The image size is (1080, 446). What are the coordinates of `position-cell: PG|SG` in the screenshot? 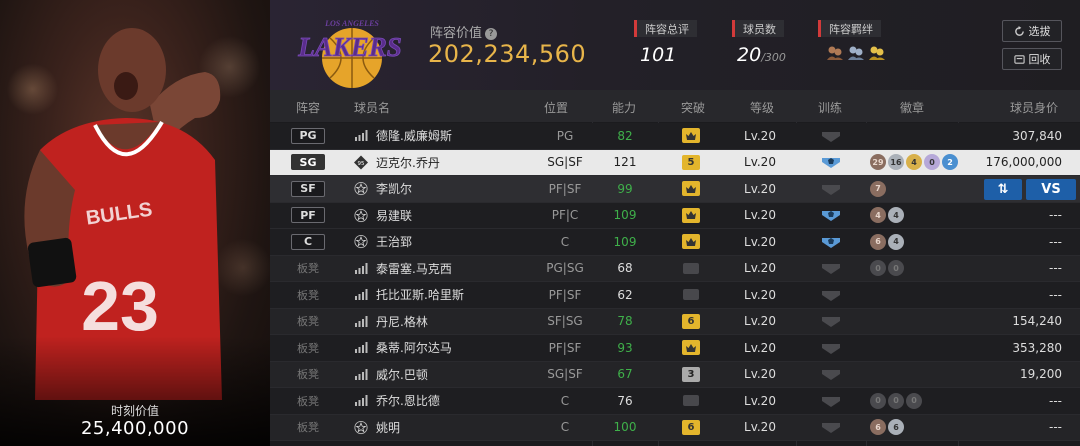 It's located at (565, 269).